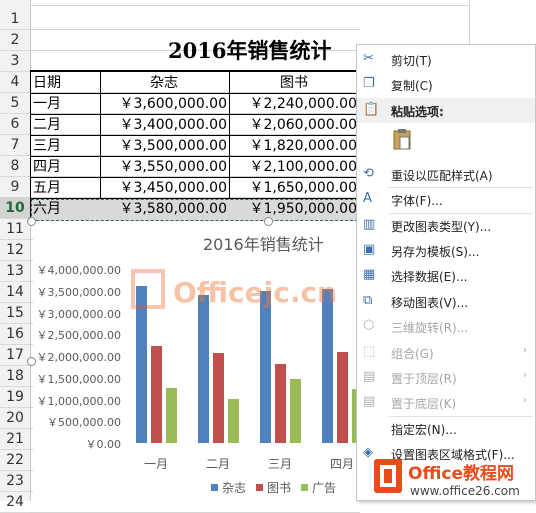  What do you see at coordinates (15, 460) in the screenshot?
I see `row-number: 22` at bounding box center [15, 460].